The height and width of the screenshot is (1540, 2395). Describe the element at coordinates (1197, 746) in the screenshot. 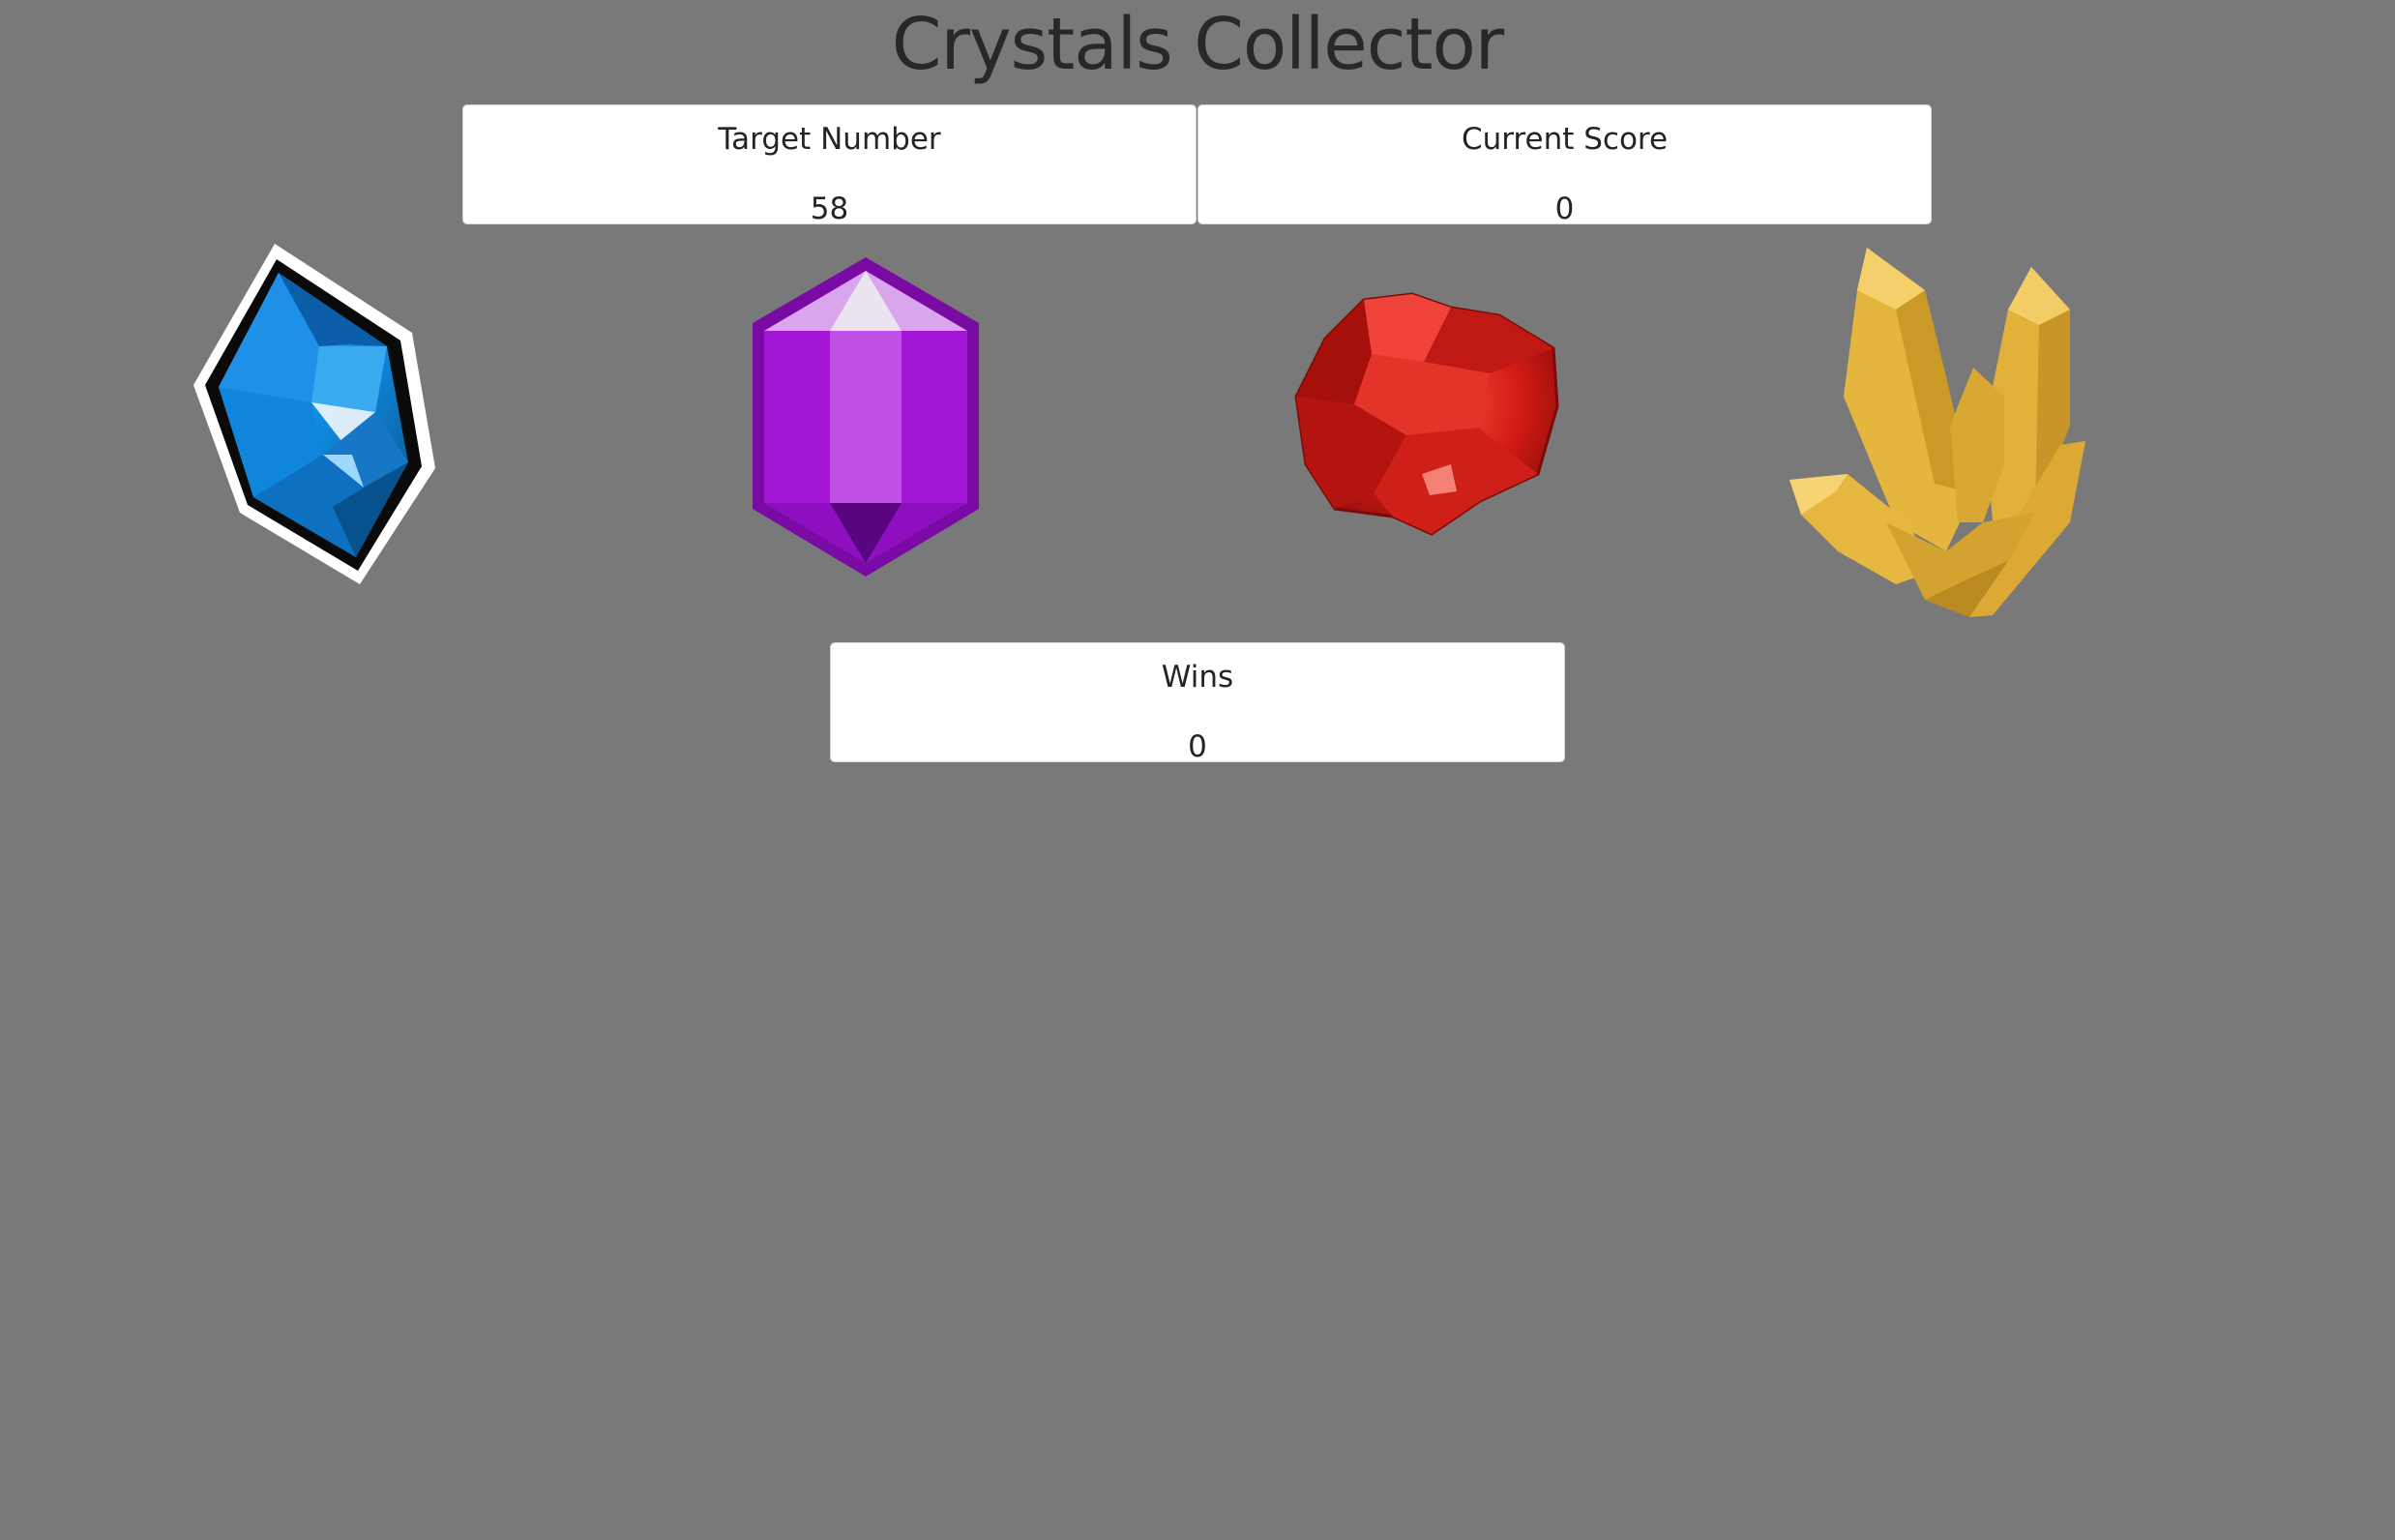

I see `wins-value: 0` at that location.